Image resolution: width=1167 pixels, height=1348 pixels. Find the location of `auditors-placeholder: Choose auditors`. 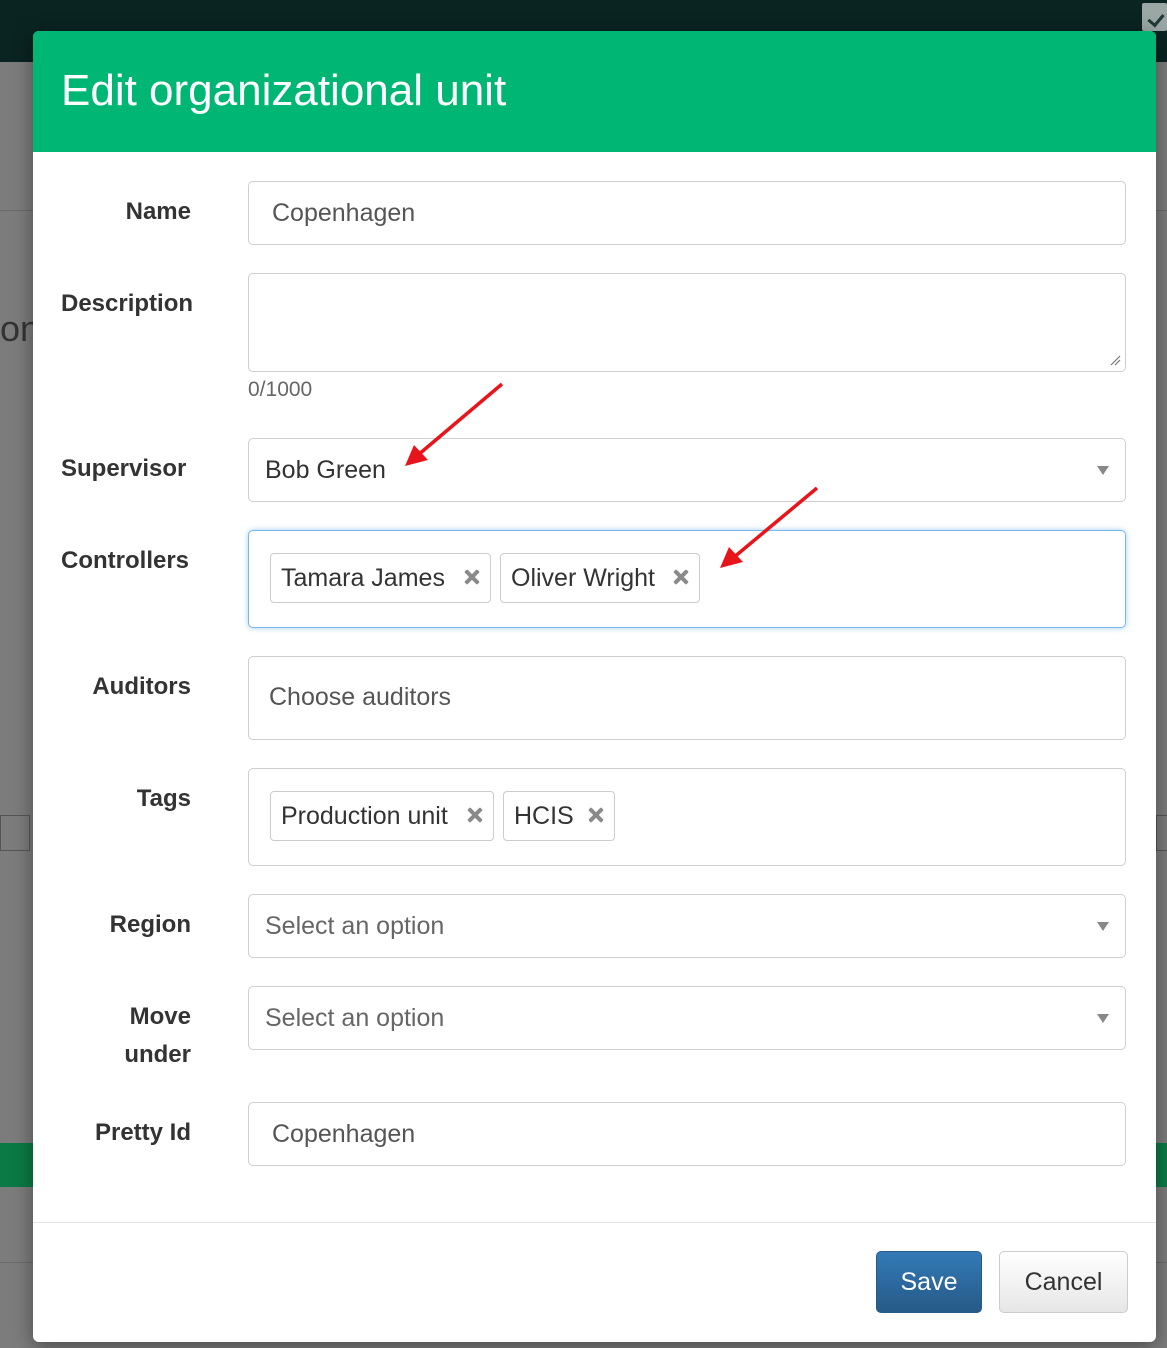

auditors-placeholder: Choose auditors is located at coordinates (360, 697).